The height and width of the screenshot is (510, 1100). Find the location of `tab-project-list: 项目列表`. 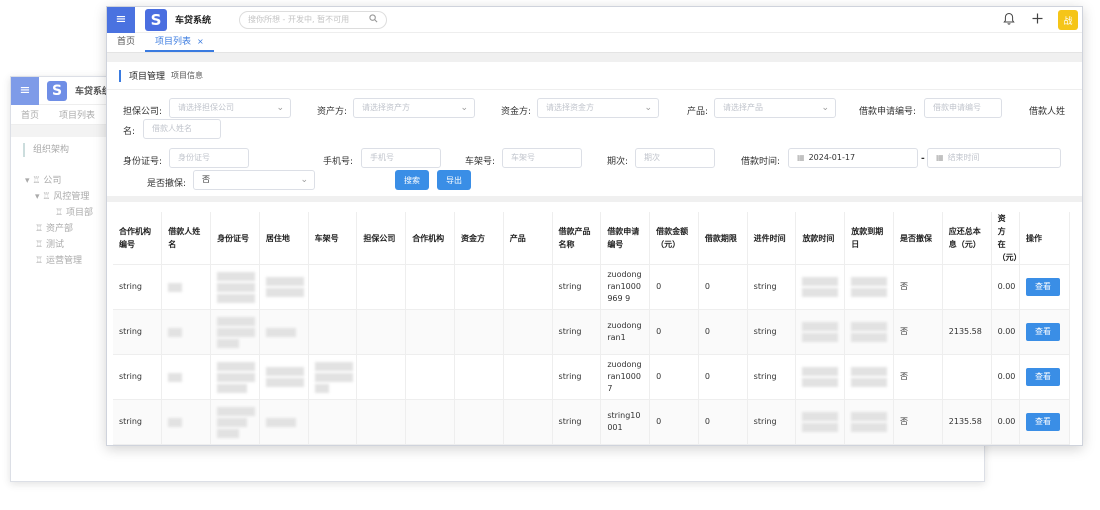

tab-project-list: 项目列表 is located at coordinates (77, 114).